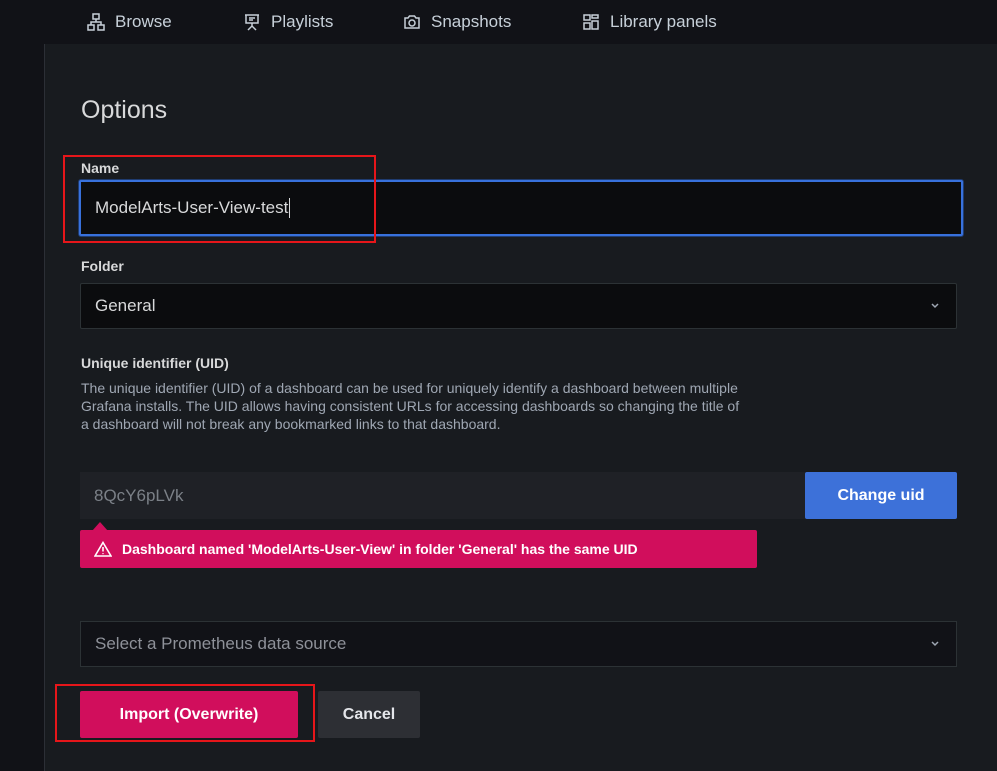 The height and width of the screenshot is (771, 997). I want to click on folder-select-value: General, so click(125, 305).